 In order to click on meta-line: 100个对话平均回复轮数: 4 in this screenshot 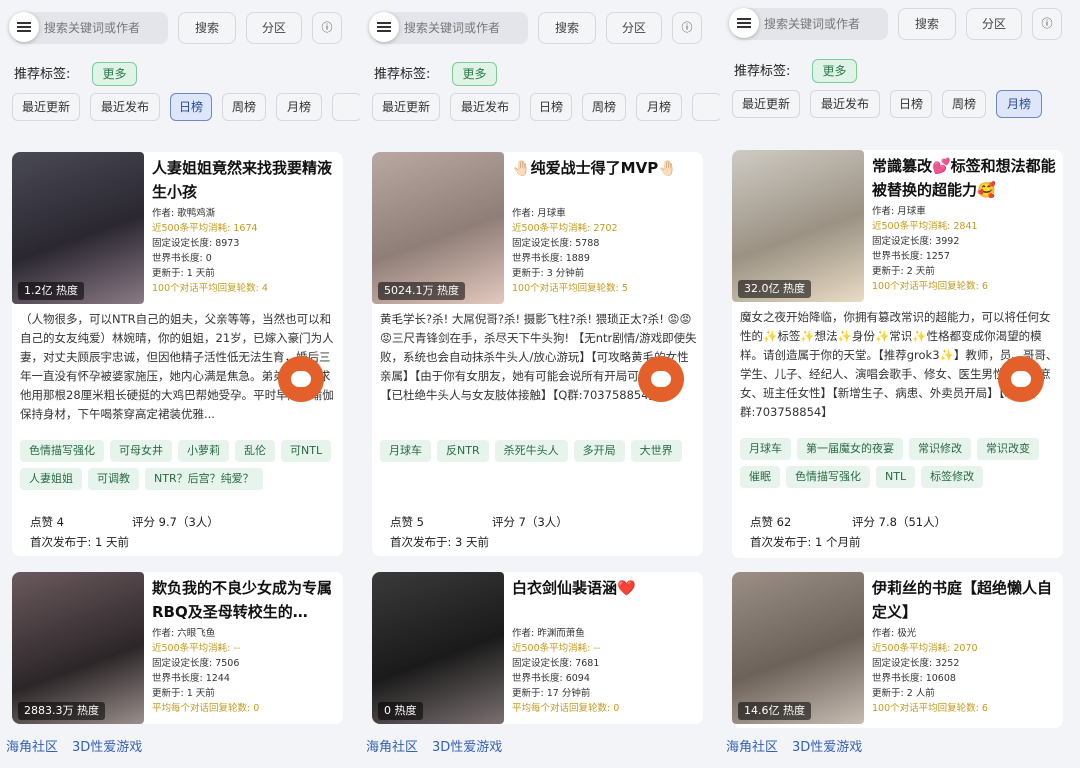, I will do `click(210, 288)`.